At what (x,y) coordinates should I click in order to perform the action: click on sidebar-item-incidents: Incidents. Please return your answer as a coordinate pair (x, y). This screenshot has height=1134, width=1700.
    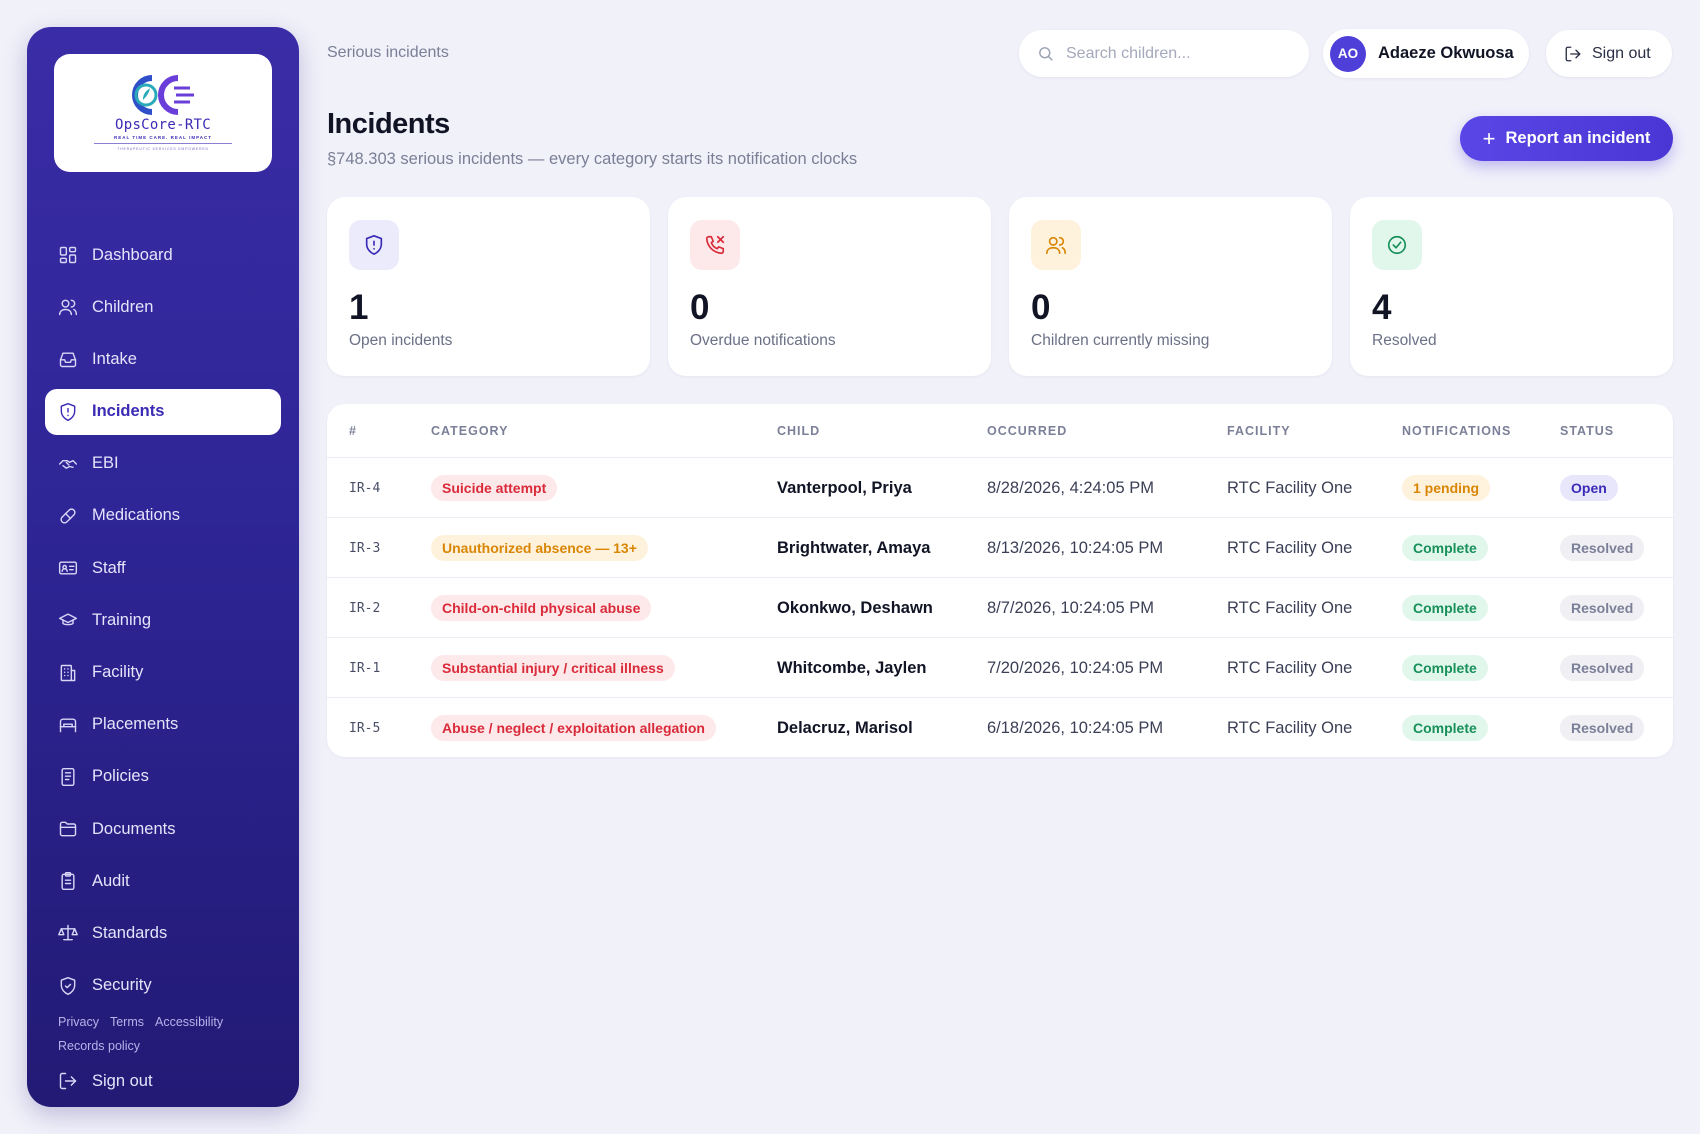
    Looking at the image, I should click on (163, 411).